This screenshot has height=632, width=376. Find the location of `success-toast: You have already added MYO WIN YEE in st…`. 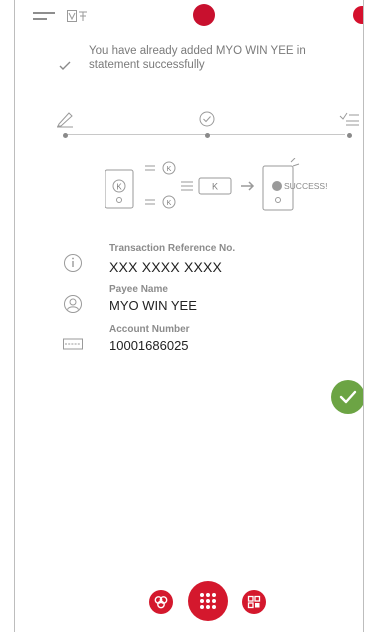

success-toast: You have already added MYO WIN YEE in st… is located at coordinates (204, 66).